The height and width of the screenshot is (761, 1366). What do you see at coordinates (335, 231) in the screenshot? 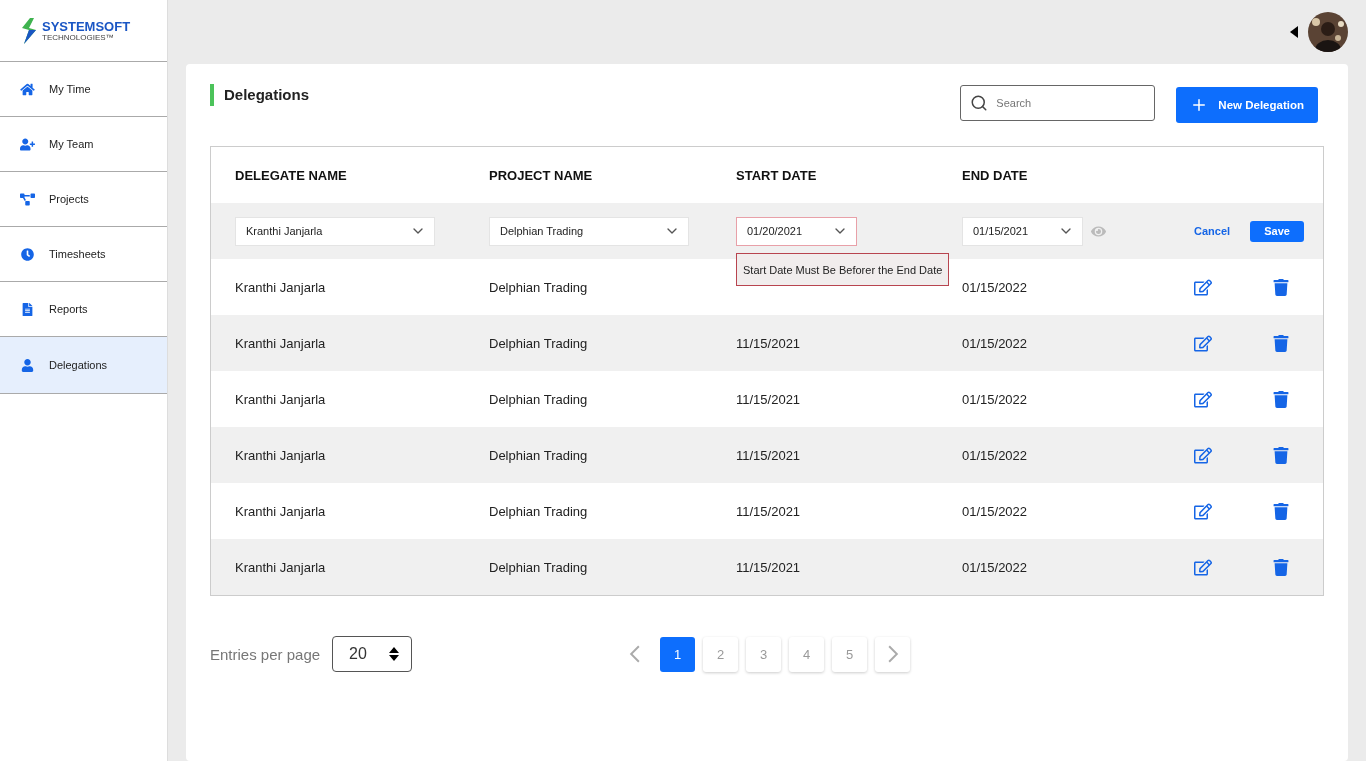
I see `delegate-select: Kranthi Janjarla` at bounding box center [335, 231].